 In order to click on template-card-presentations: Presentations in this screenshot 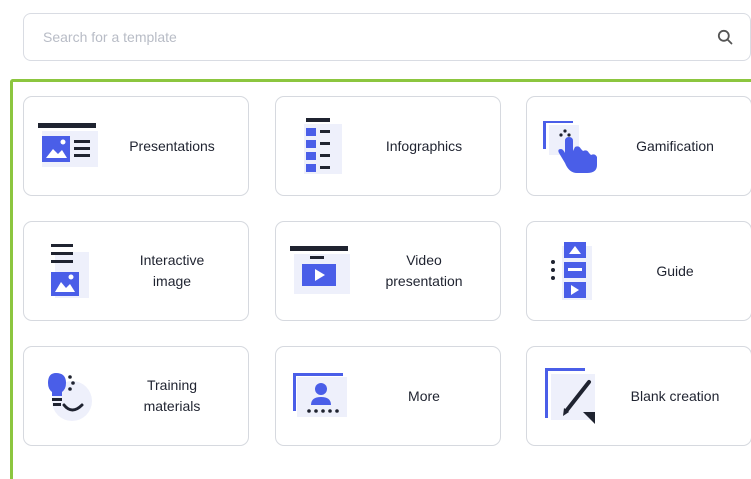, I will do `click(136, 146)`.